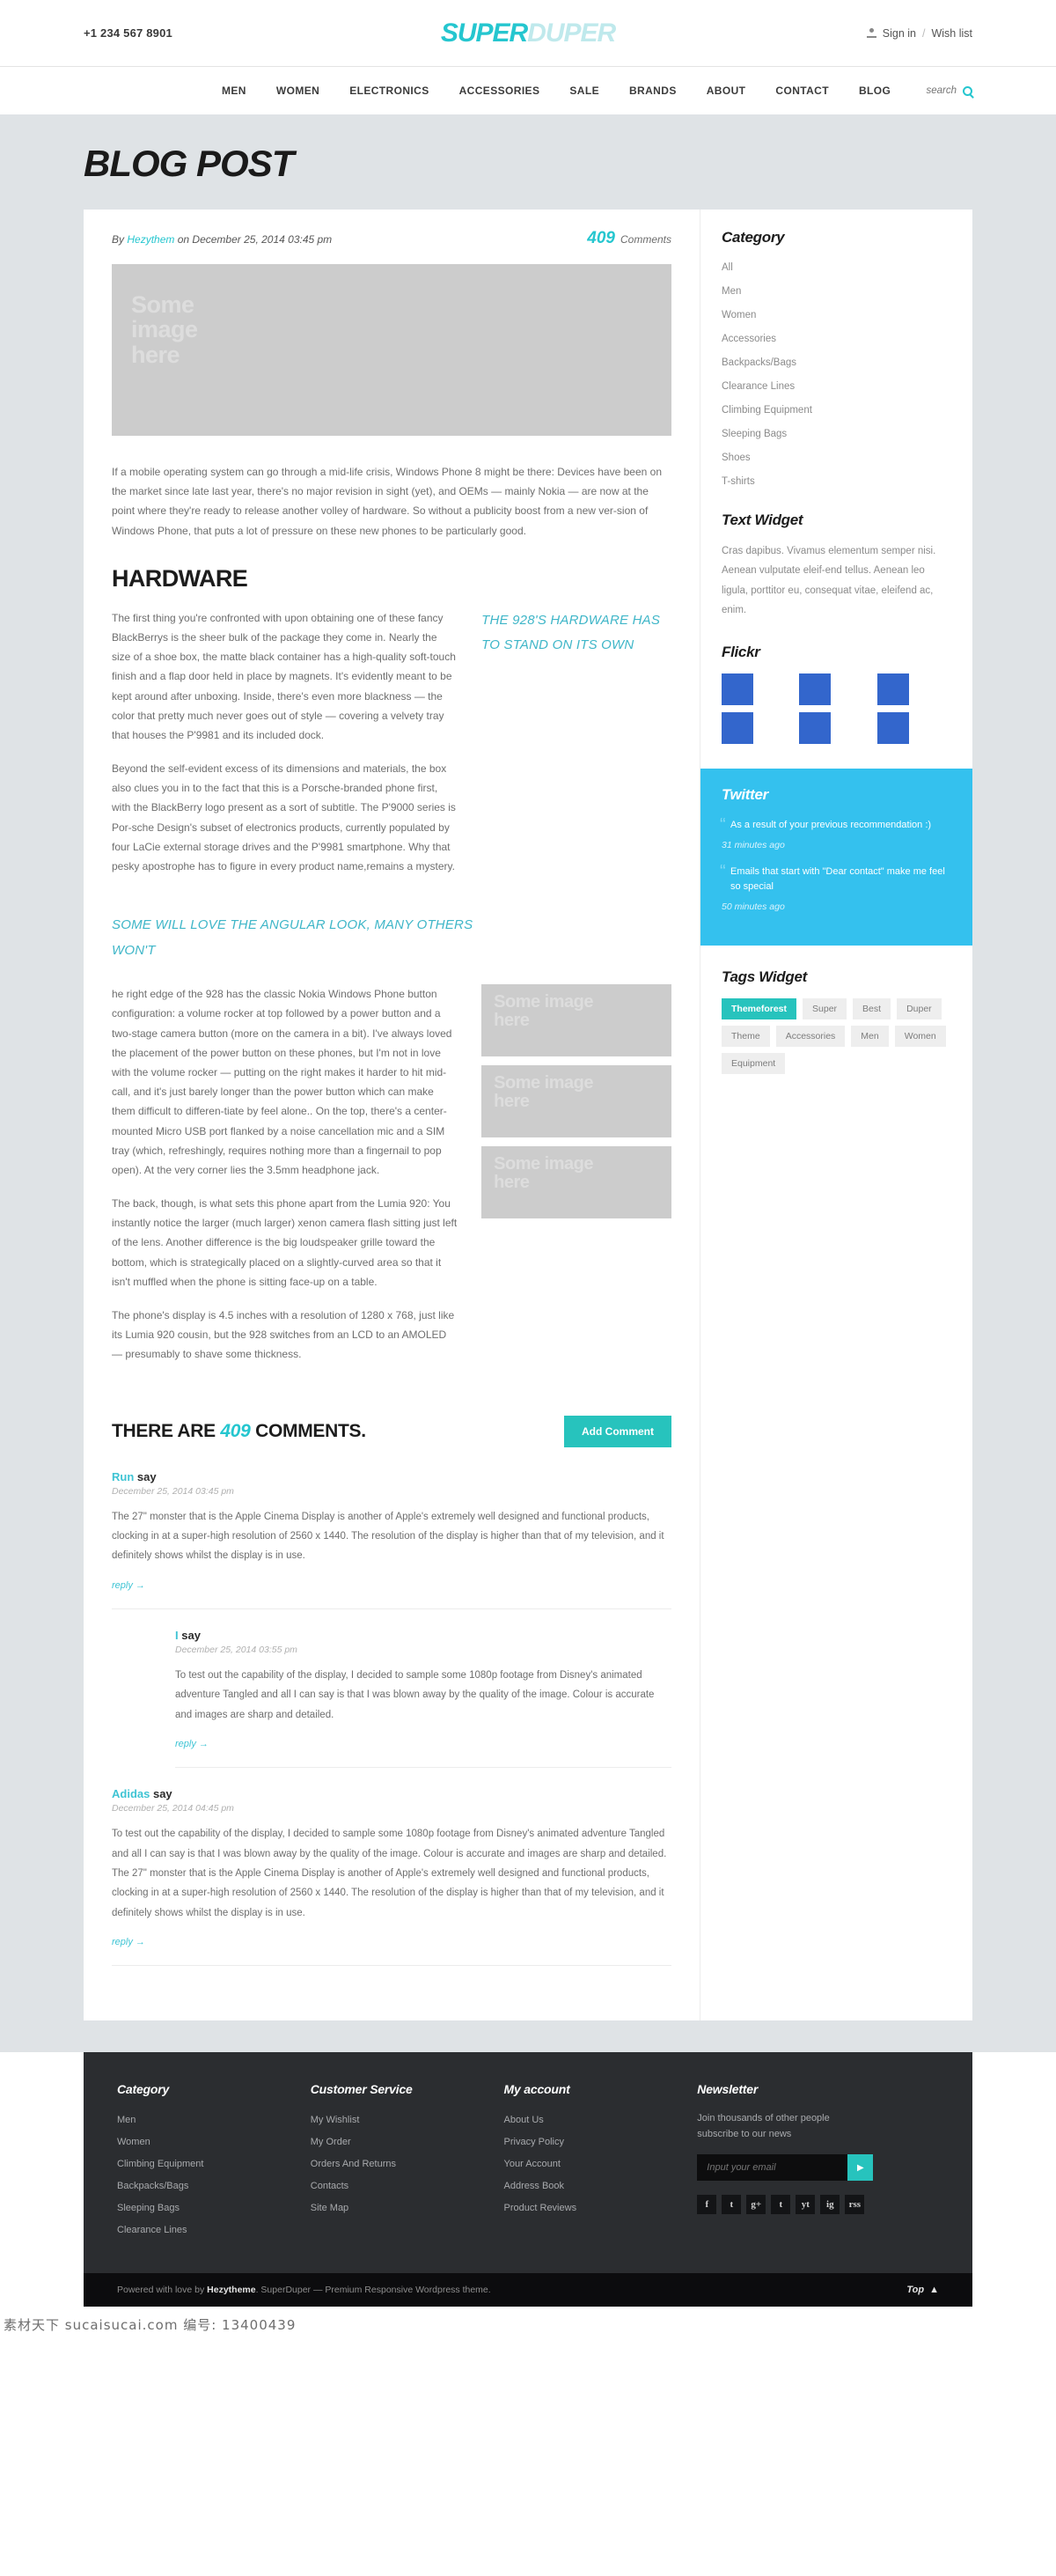  Describe the element at coordinates (802, 91) in the screenshot. I see `nav-item-contact: CONTACT` at that location.